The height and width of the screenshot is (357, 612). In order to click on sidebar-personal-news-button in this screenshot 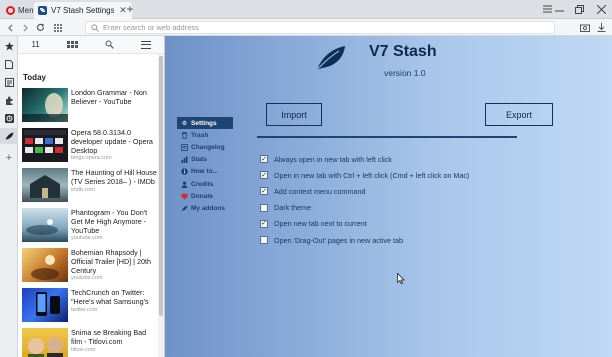, I will do `click(9, 64)`.